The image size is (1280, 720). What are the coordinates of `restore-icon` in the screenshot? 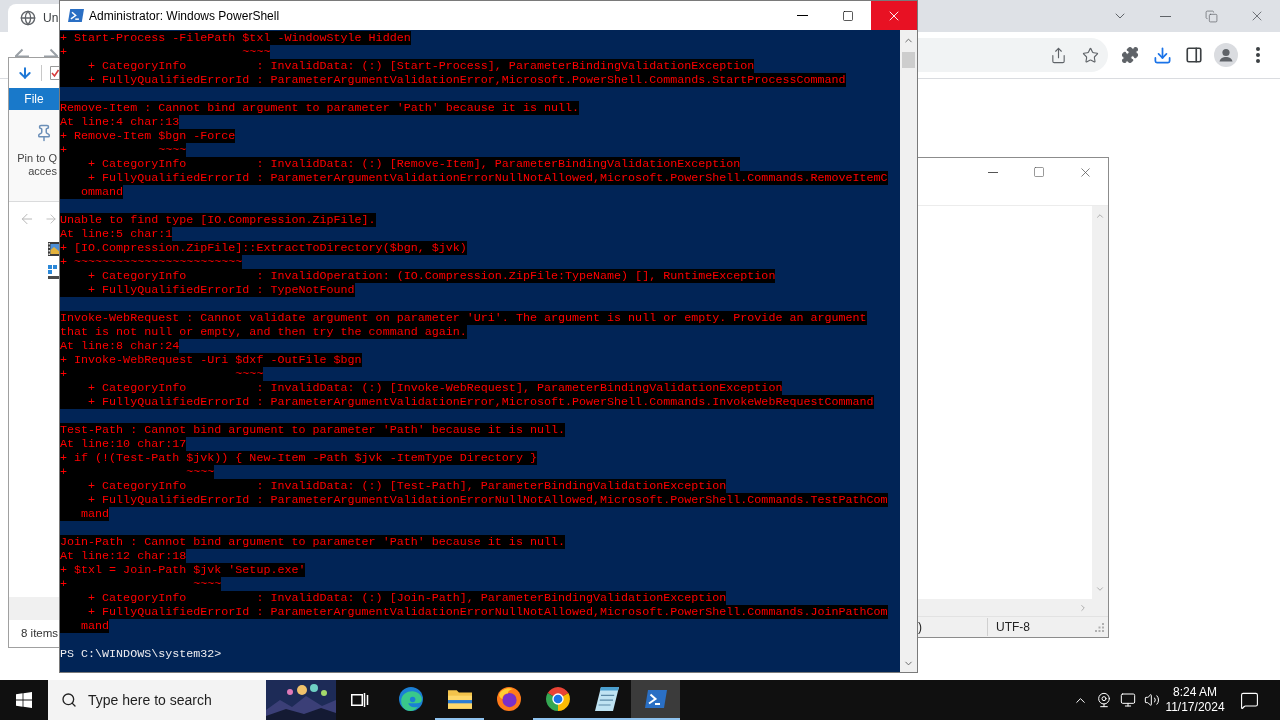 It's located at (1211, 16).